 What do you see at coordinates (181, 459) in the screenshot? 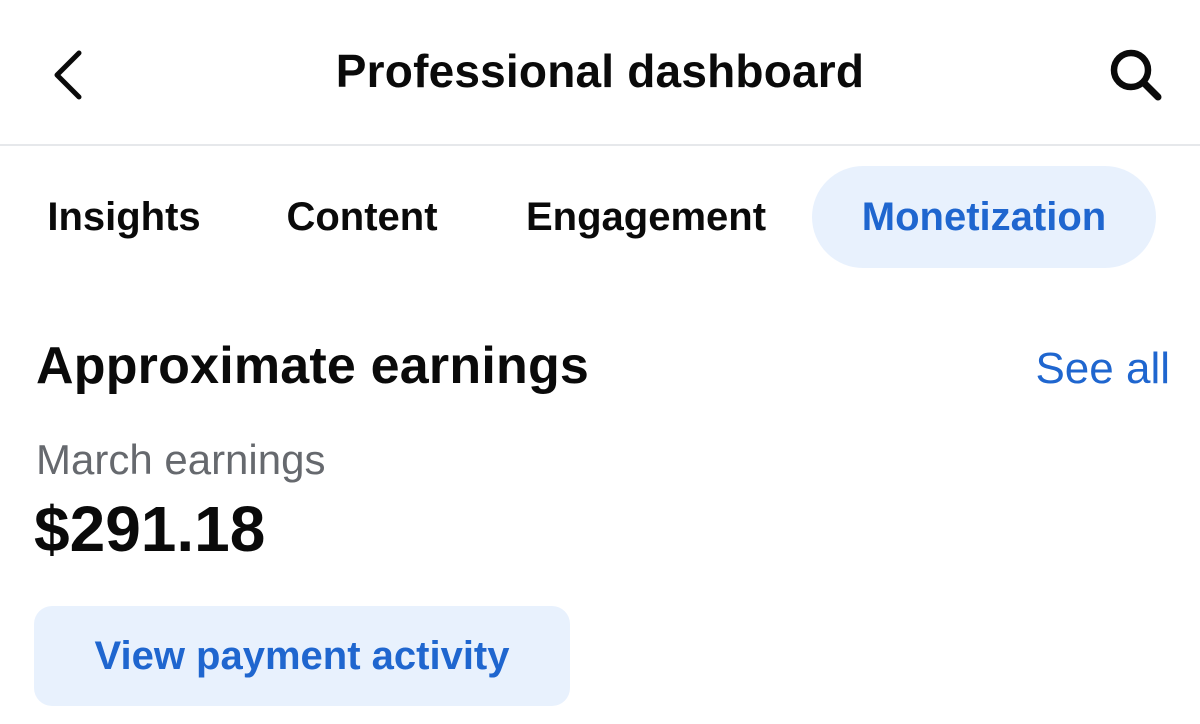
I see `earnings-period-label: March earnings` at bounding box center [181, 459].